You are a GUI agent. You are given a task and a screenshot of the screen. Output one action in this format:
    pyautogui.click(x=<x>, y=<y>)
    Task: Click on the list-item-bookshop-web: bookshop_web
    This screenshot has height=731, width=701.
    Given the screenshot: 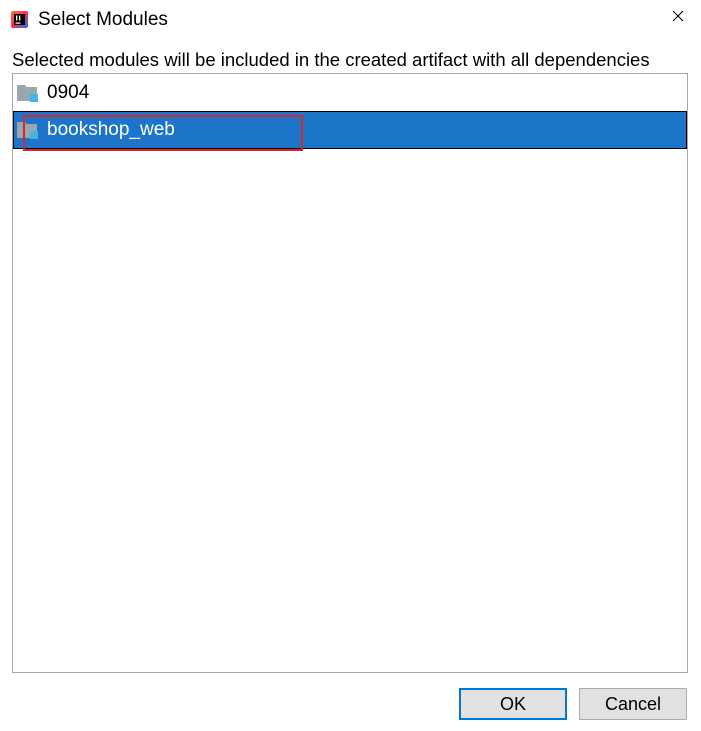 What is the action you would take?
    pyautogui.click(x=350, y=130)
    